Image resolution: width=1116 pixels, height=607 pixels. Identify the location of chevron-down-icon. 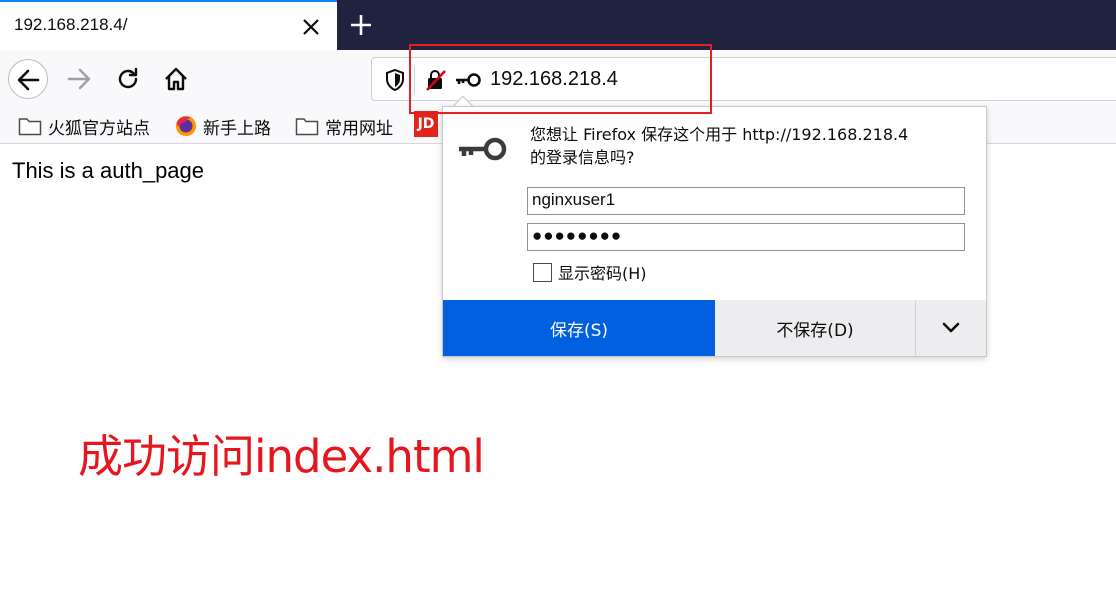
(951, 327).